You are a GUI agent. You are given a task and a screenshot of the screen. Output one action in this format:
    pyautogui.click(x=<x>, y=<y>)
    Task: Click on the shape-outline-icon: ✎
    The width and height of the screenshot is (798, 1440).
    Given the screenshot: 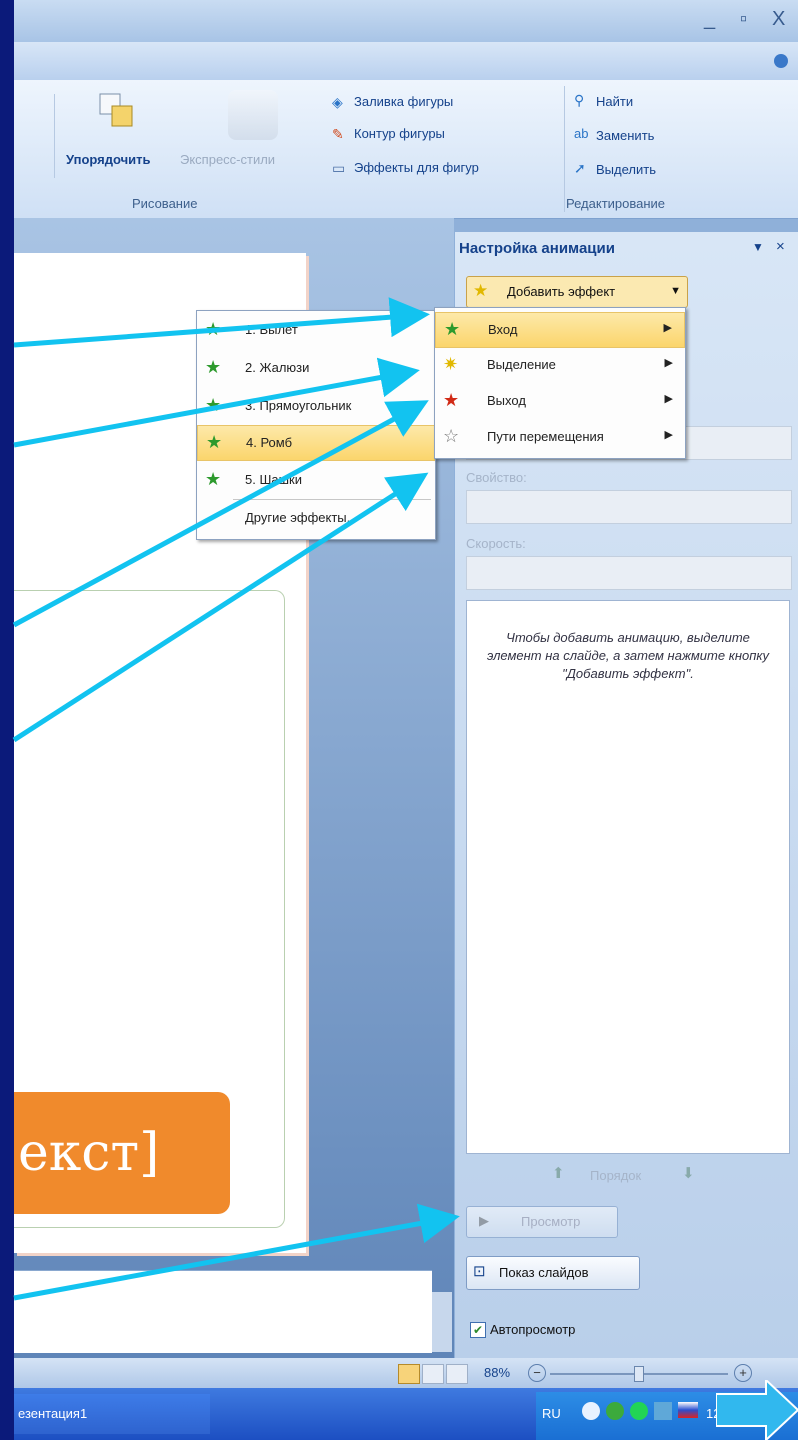 What is the action you would take?
    pyautogui.click(x=338, y=134)
    